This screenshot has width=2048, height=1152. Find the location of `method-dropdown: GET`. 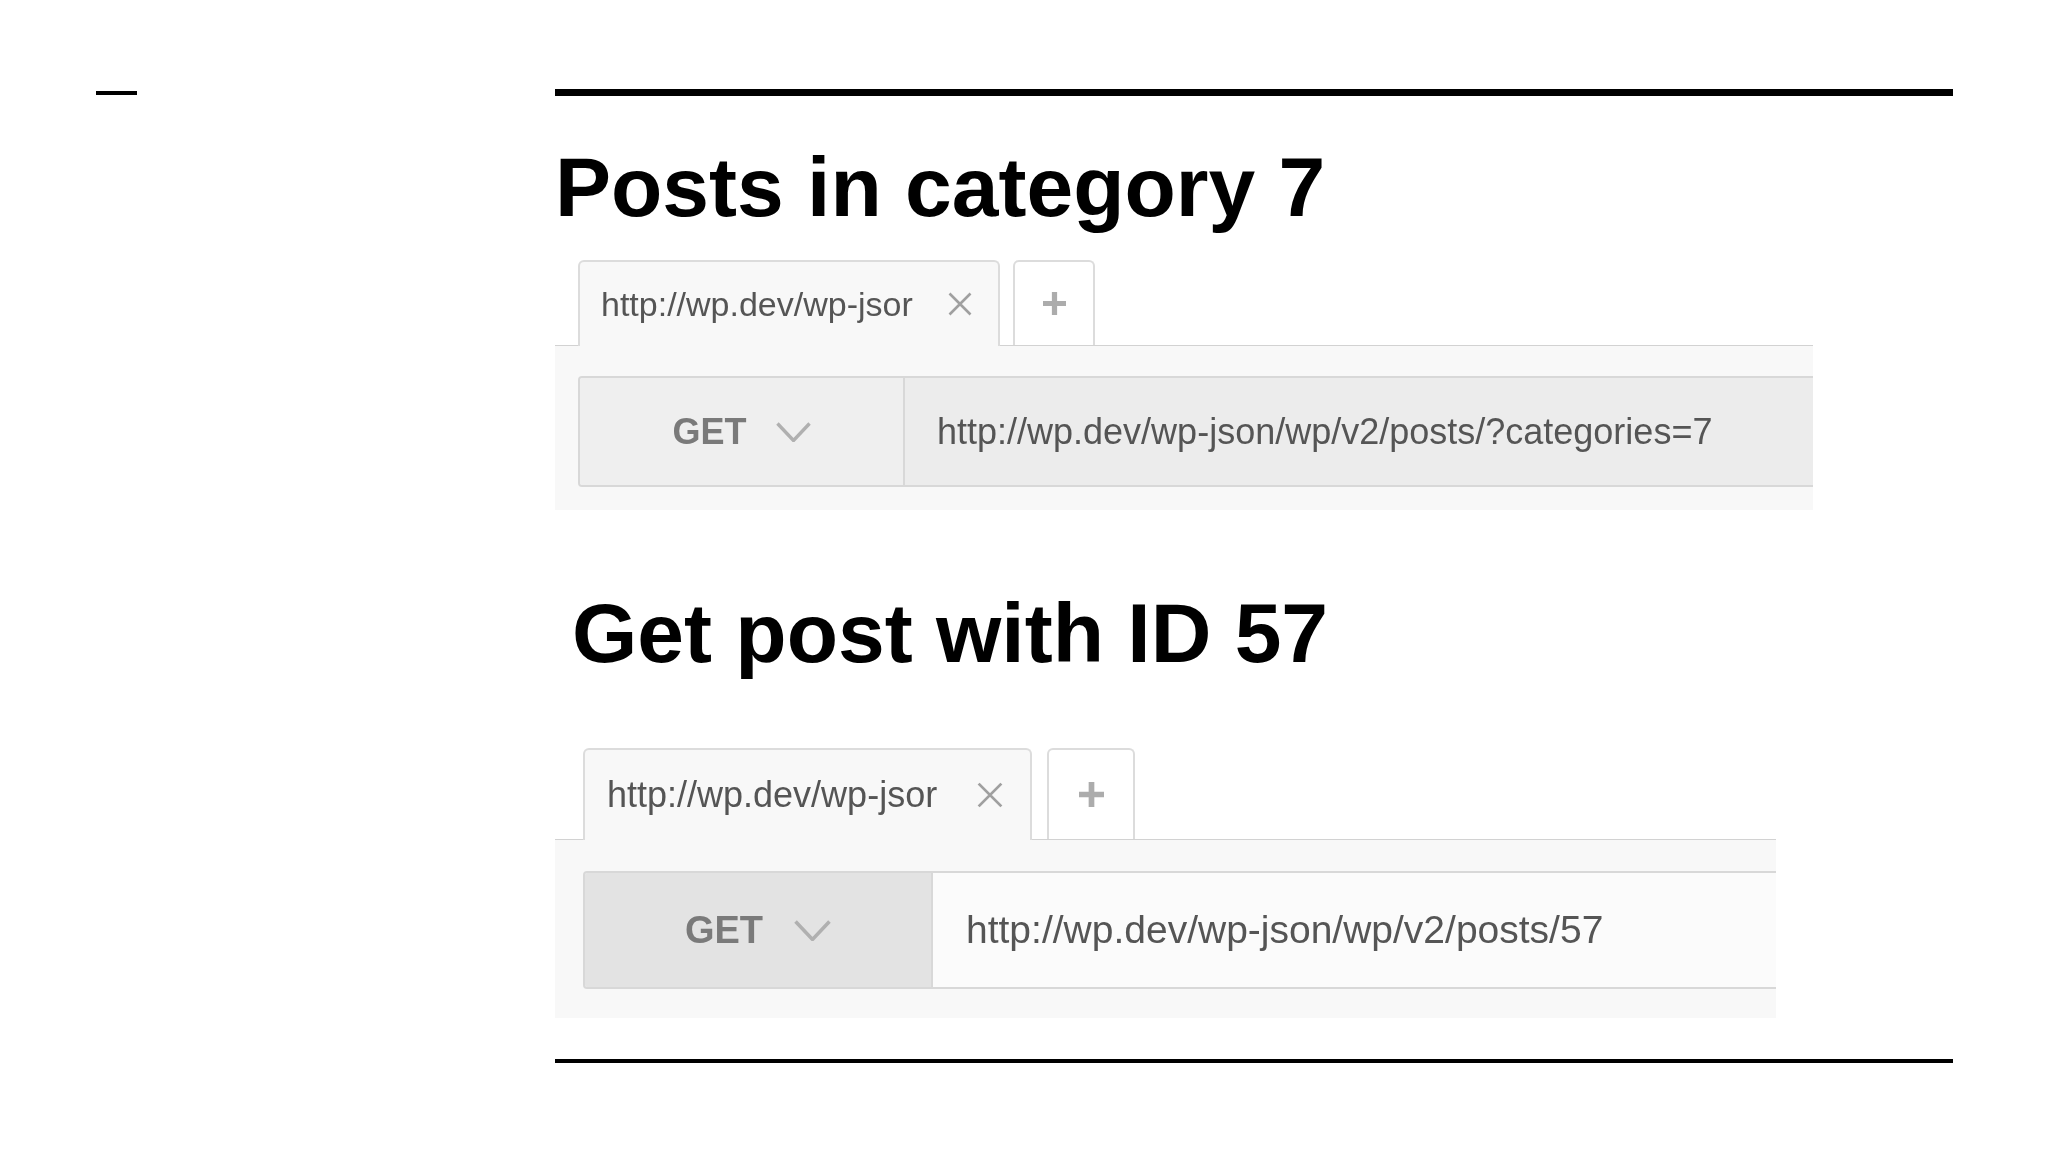

method-dropdown: GET is located at coordinates (742, 431).